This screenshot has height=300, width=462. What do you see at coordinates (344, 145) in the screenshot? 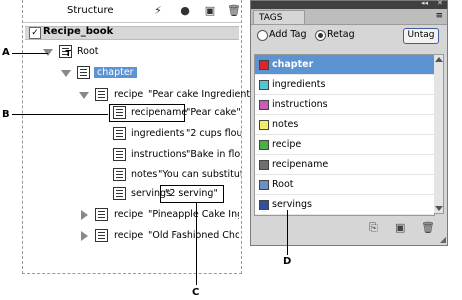
I see `tag-item-recipe: recipe` at bounding box center [344, 145].